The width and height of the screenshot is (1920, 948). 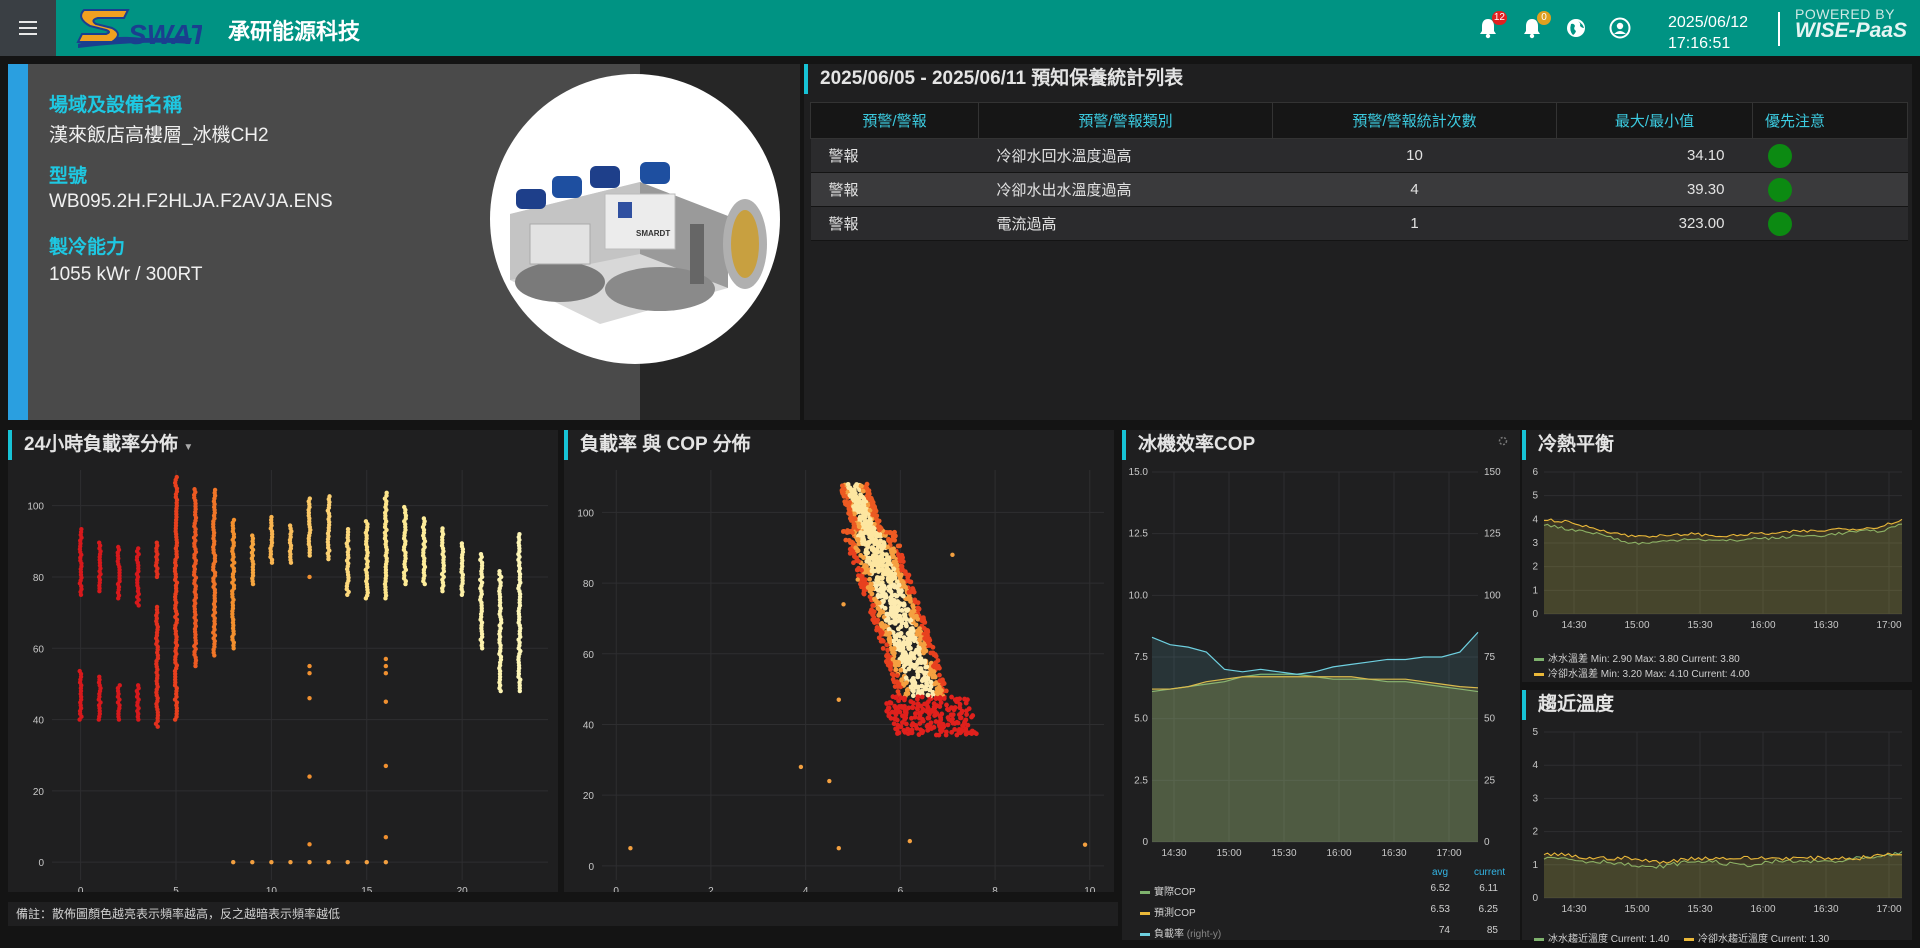 I want to click on table-row: 警報 電流過高 1 323.00, so click(x=1359, y=223).